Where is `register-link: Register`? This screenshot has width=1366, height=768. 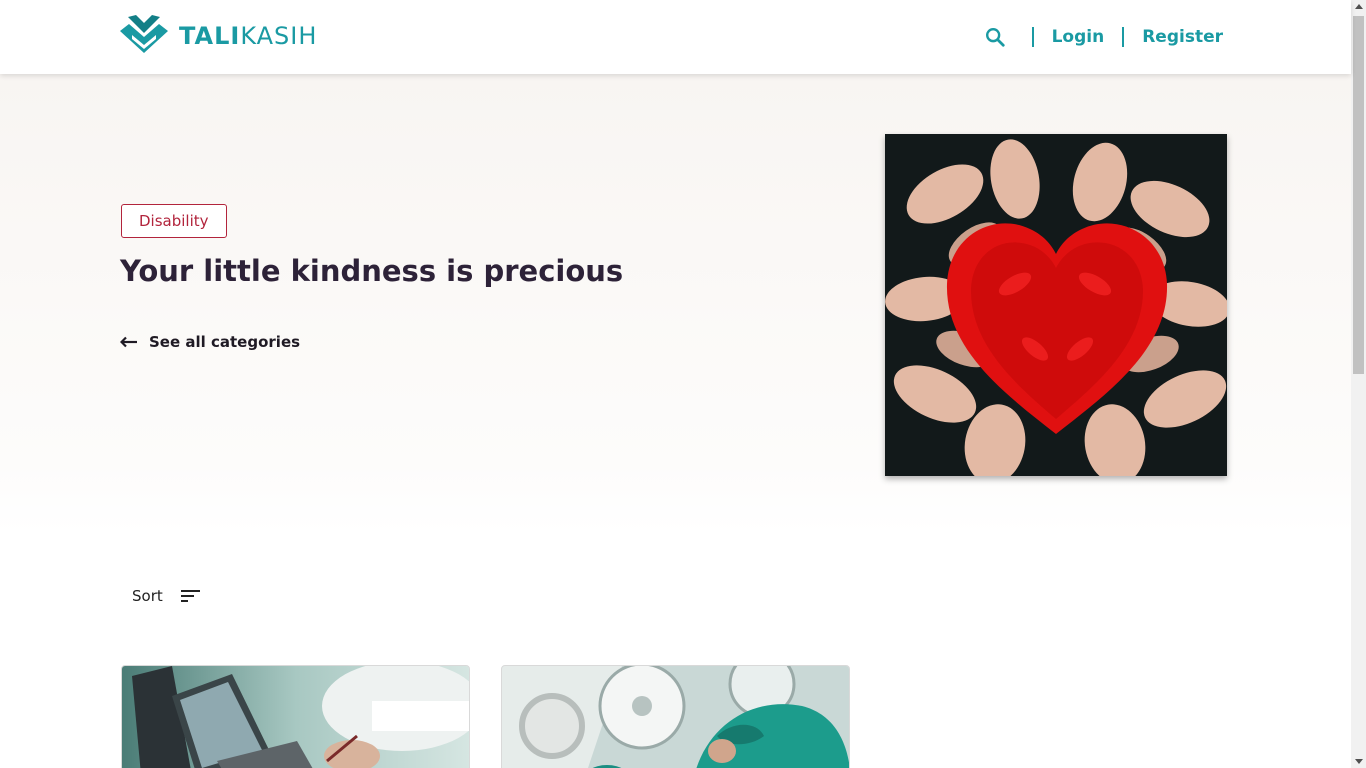 register-link: Register is located at coordinates (1182, 37).